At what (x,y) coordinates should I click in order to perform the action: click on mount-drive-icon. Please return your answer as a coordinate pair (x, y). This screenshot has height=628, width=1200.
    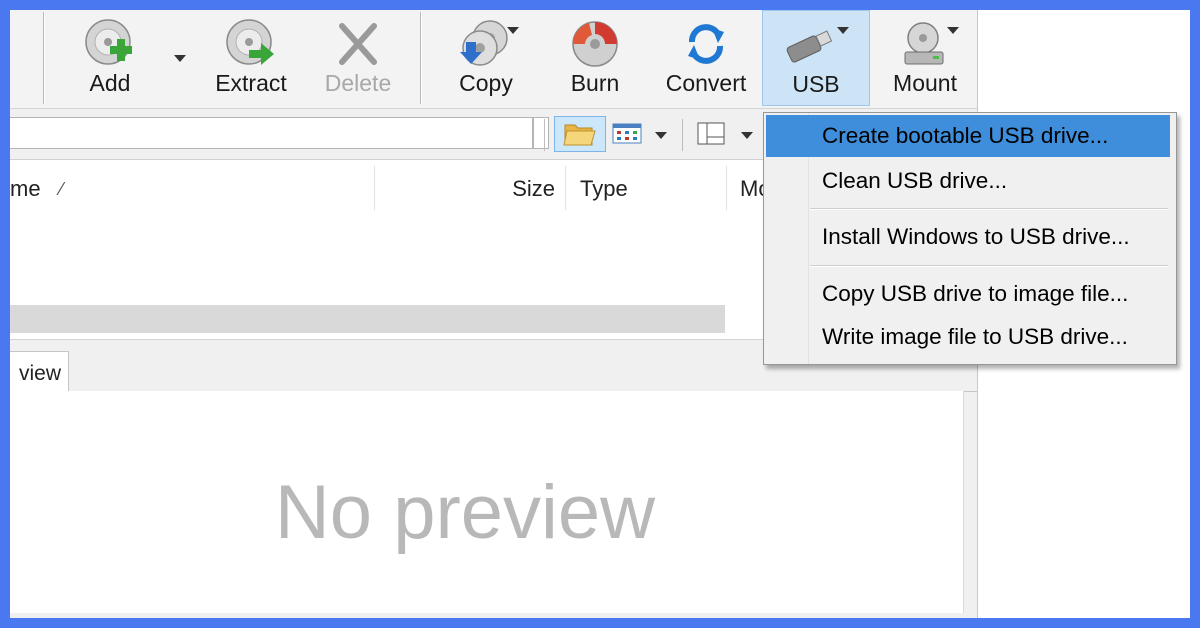
    Looking at the image, I should click on (925, 44).